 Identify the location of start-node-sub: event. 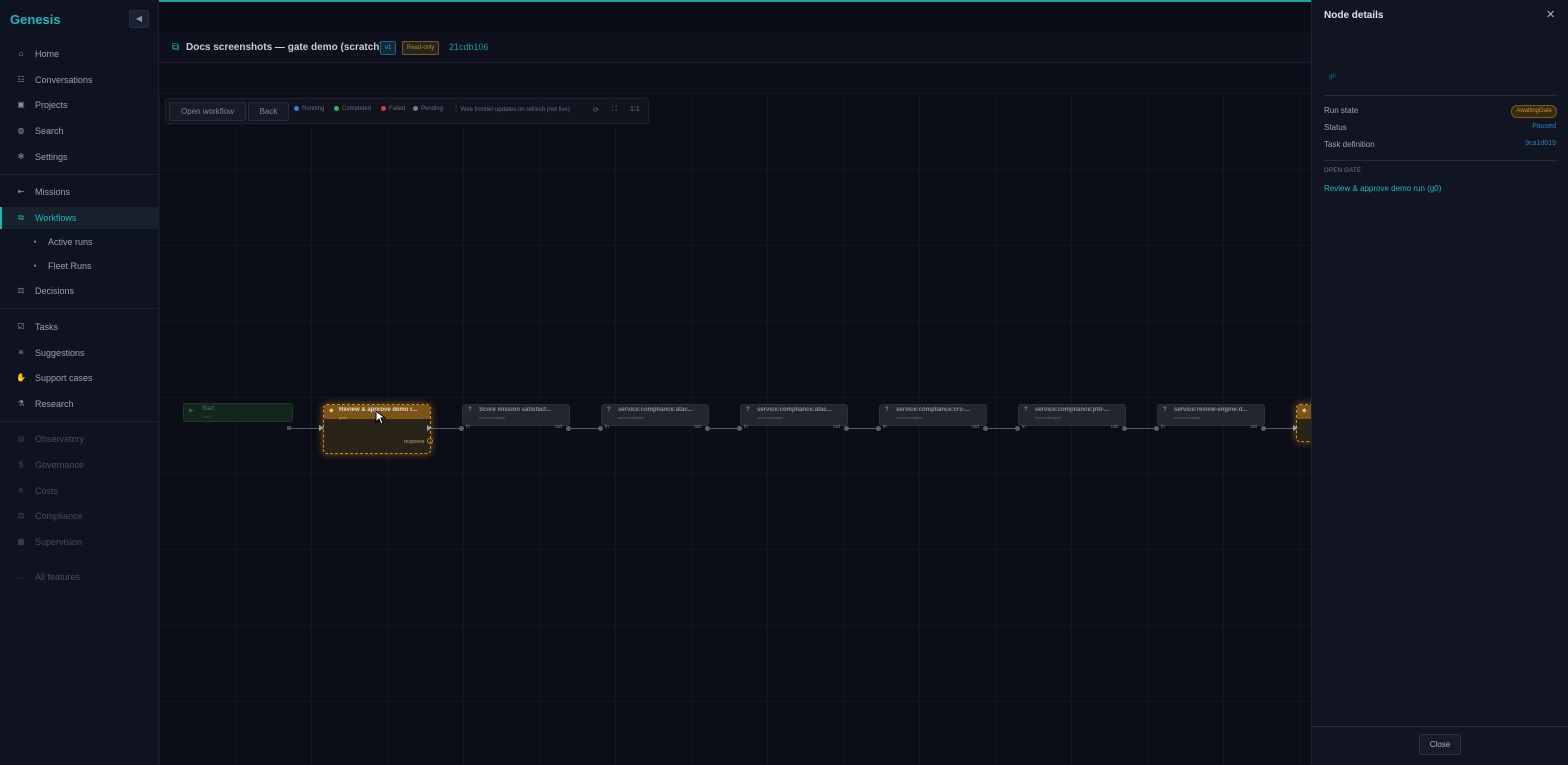
(207, 416).